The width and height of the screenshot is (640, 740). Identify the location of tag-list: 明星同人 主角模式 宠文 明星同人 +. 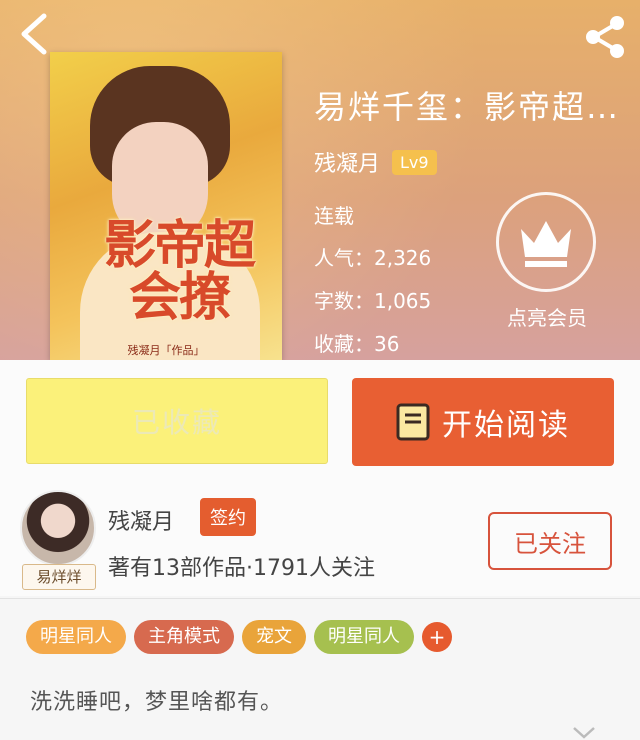
(239, 637).